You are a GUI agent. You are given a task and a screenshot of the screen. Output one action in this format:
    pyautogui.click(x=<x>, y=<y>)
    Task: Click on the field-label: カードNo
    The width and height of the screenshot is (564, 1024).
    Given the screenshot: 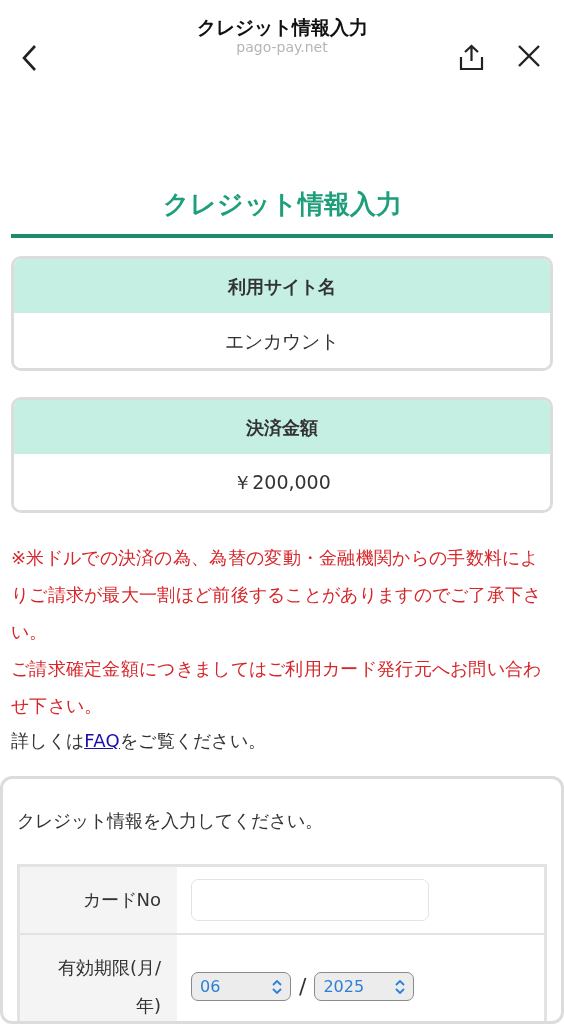 What is the action you would take?
    pyautogui.click(x=98, y=899)
    